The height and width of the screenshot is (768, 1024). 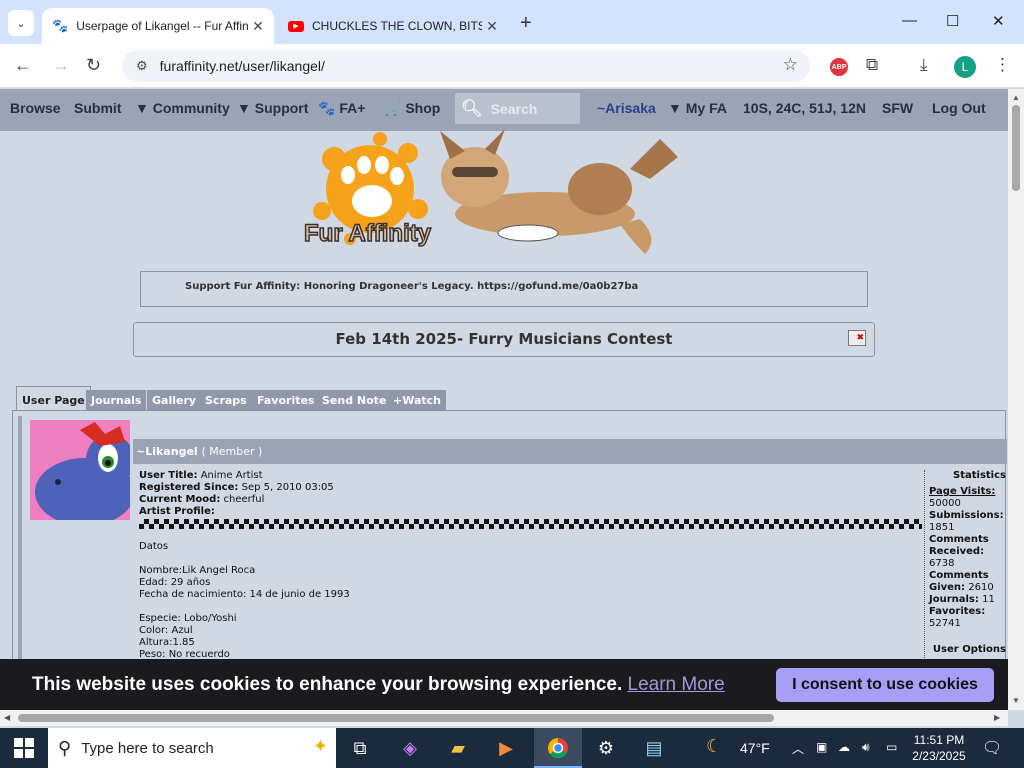 What do you see at coordinates (21, 23) in the screenshot?
I see `tab-search-button: ⌄` at bounding box center [21, 23].